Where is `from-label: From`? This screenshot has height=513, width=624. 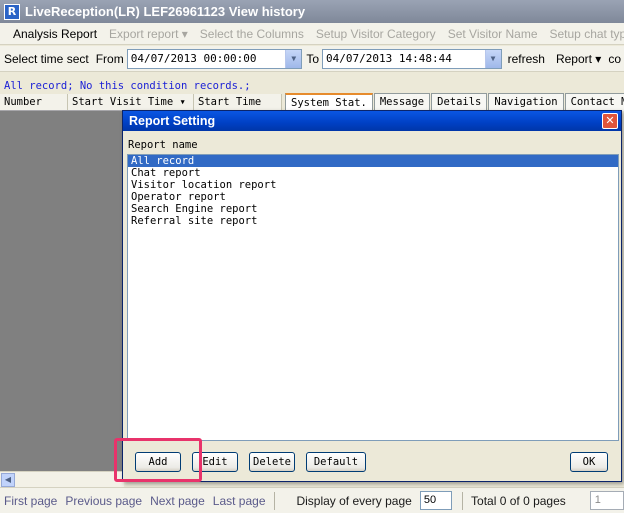
from-label: From is located at coordinates (109, 58).